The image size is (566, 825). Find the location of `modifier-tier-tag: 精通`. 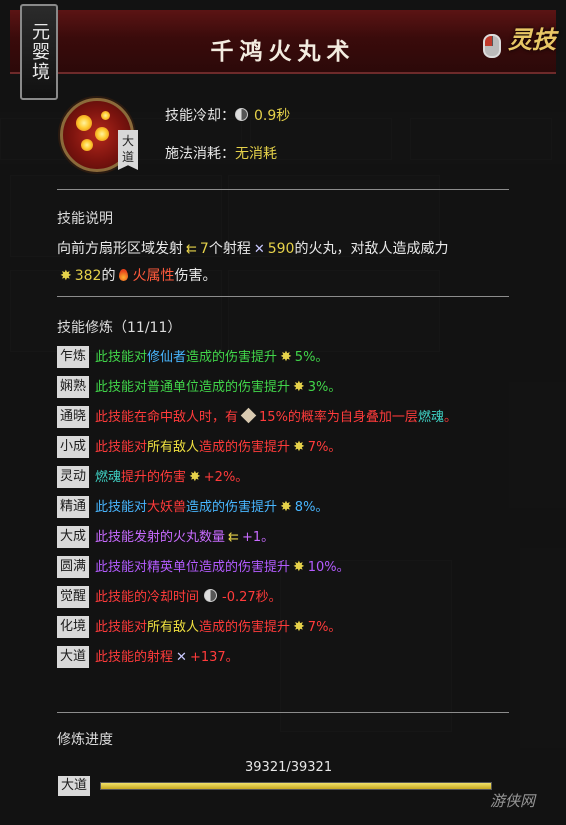

modifier-tier-tag: 精通 is located at coordinates (73, 507).